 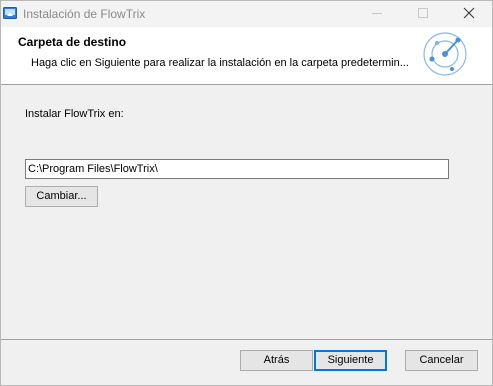 I want to click on close-button, so click(x=469, y=14).